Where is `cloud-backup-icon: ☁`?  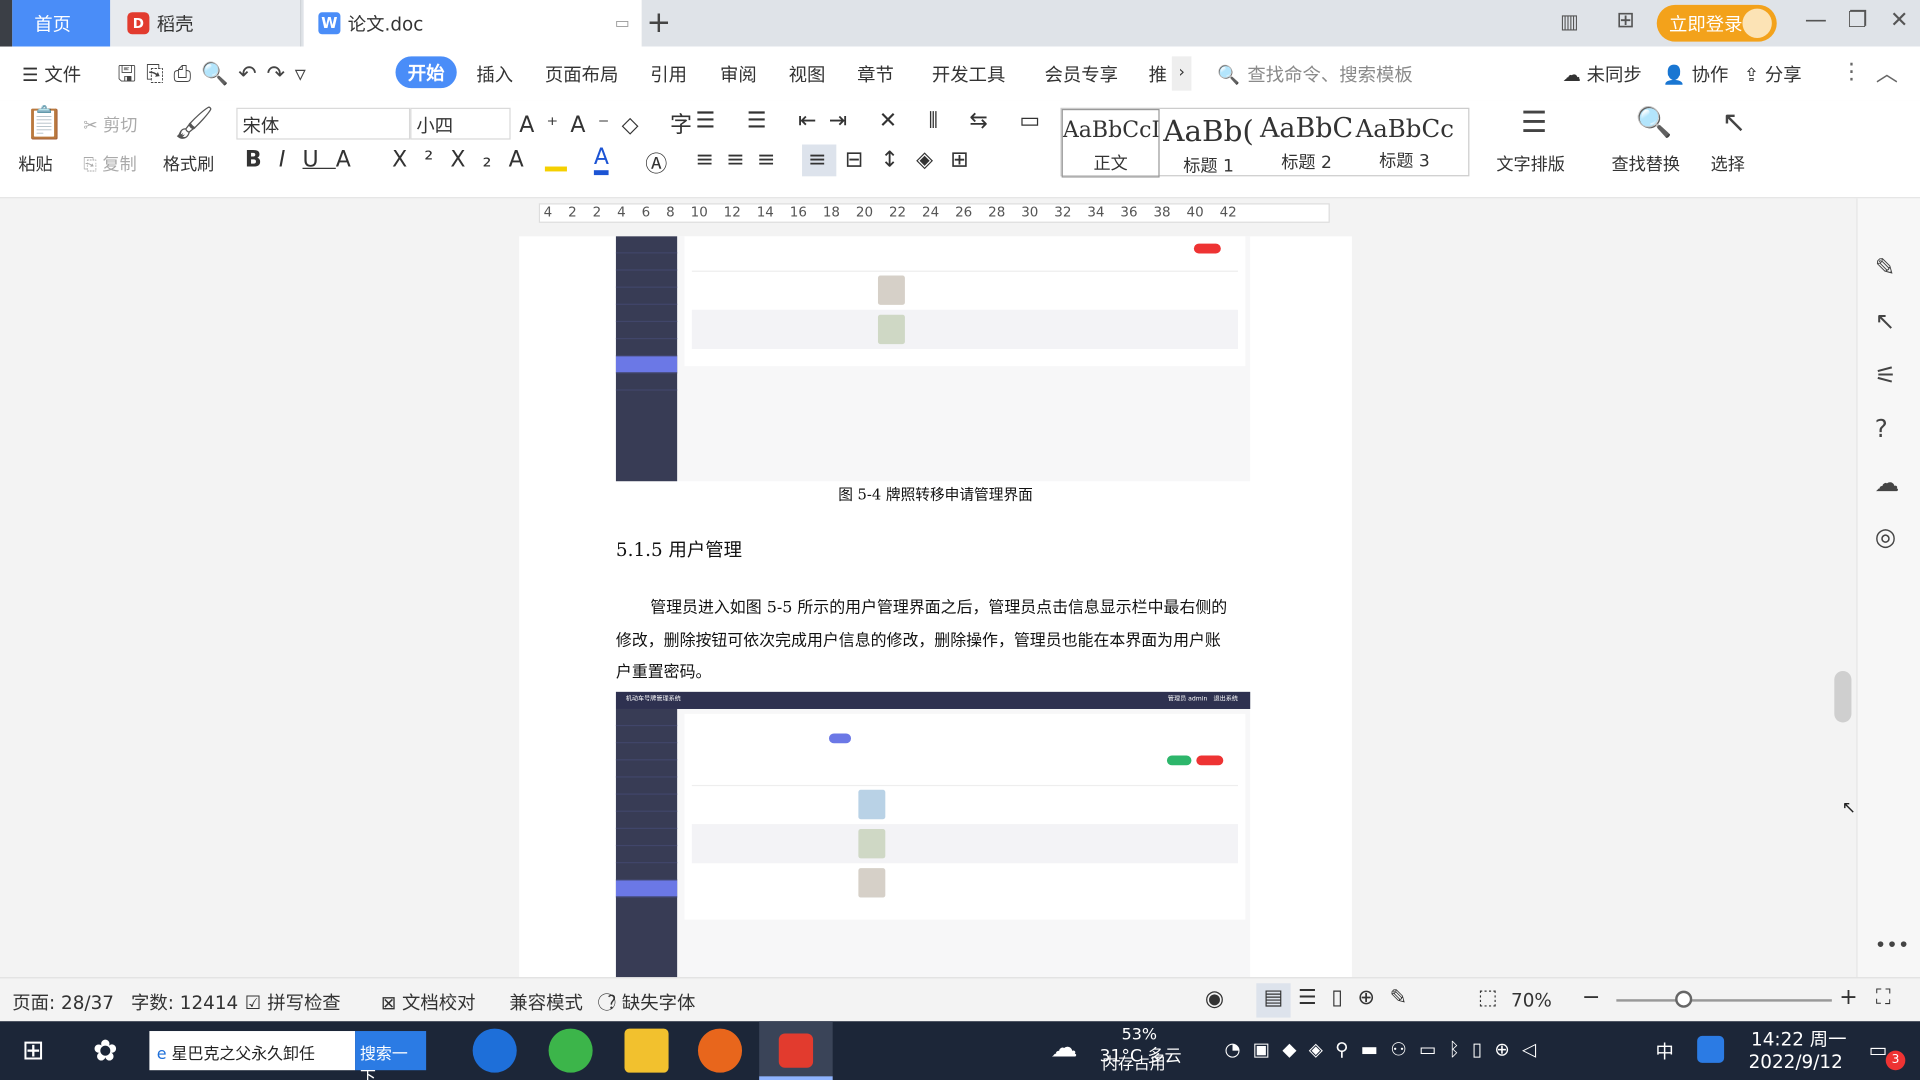
cloud-backup-icon: ☁ is located at coordinates (1887, 482).